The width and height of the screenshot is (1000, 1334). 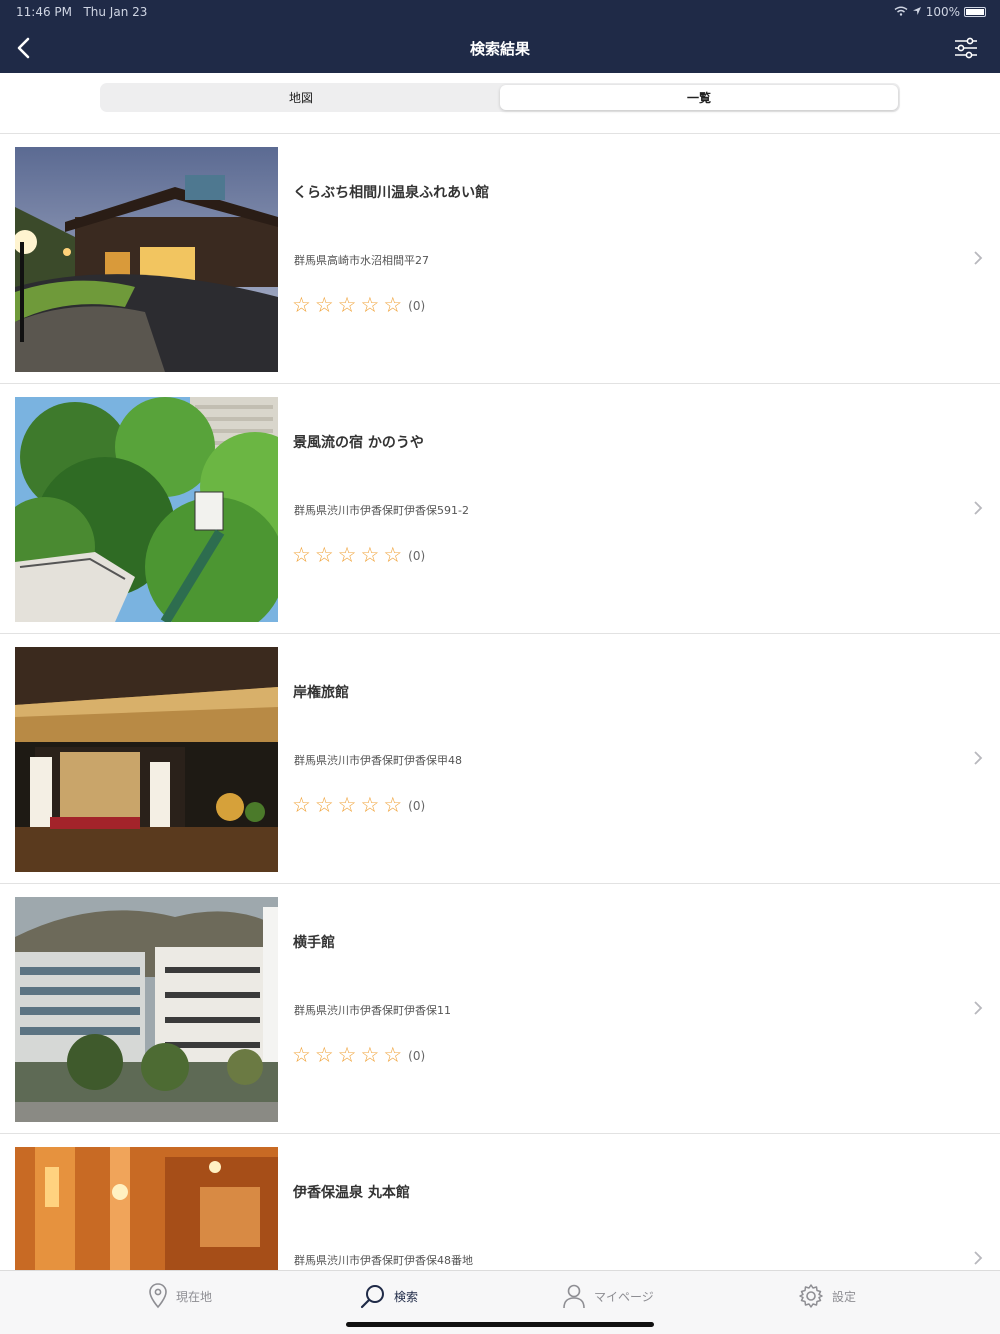 What do you see at coordinates (699, 97) in the screenshot?
I see `segment-list: 一覧` at bounding box center [699, 97].